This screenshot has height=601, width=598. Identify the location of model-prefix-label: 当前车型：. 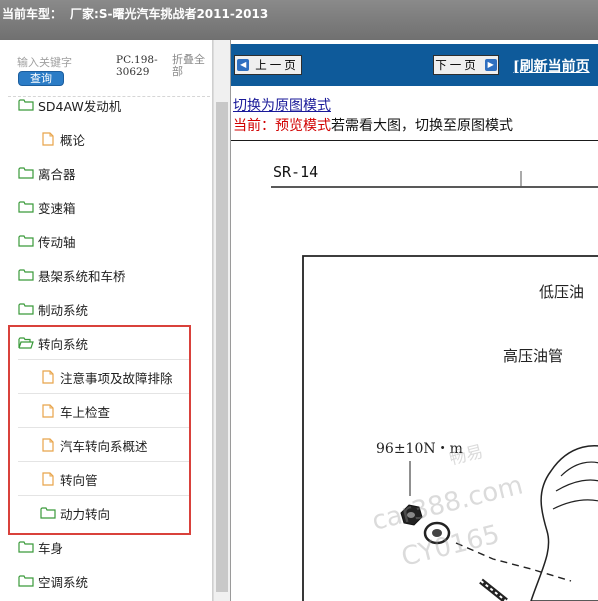
(32, 14).